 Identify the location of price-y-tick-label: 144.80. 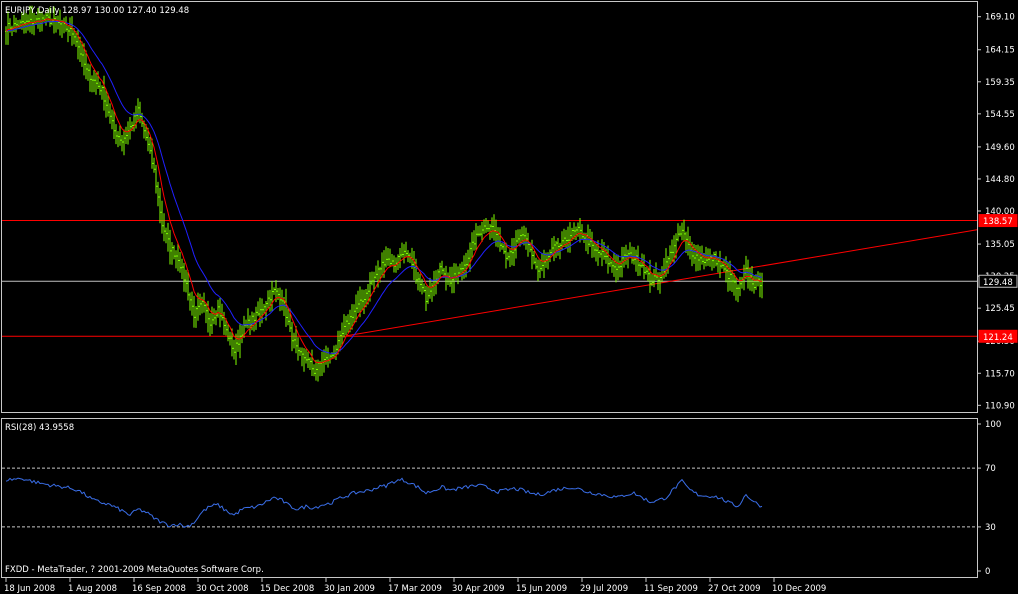
(1000, 180).